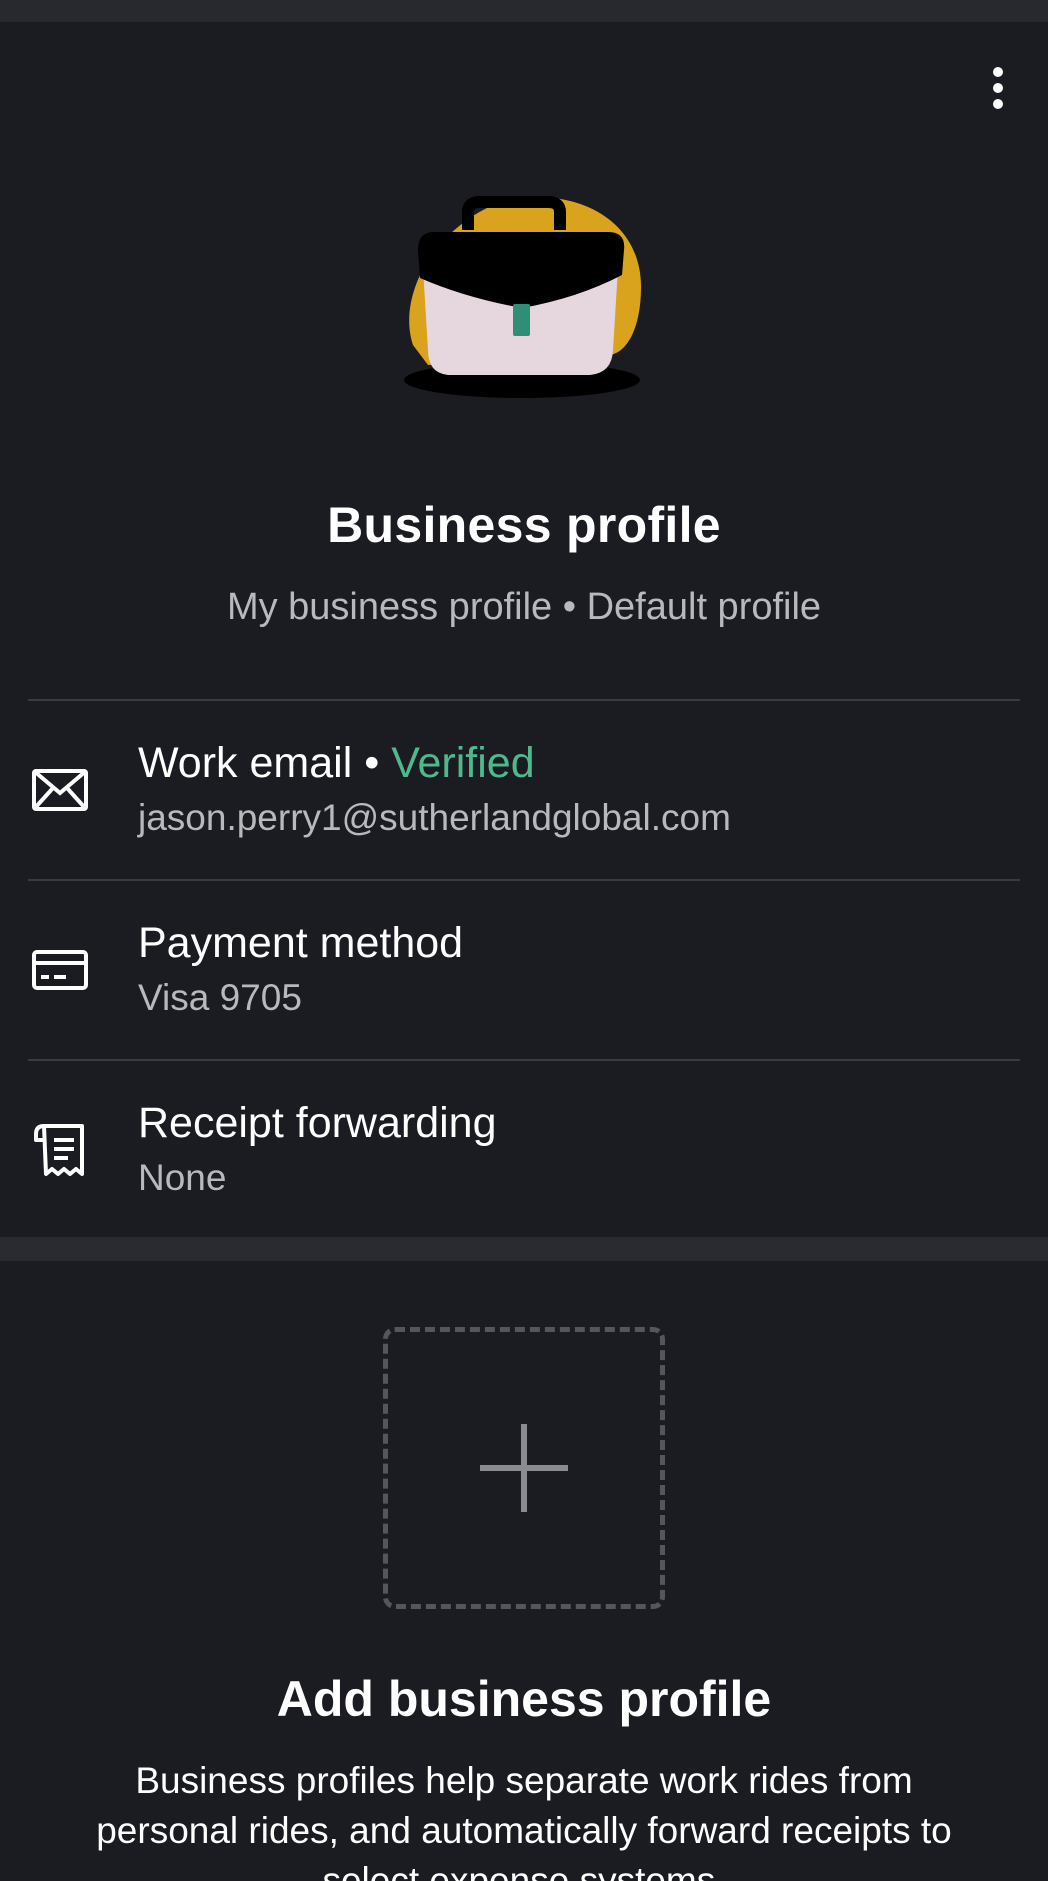 The height and width of the screenshot is (1881, 1048). I want to click on envelope-icon, so click(60, 790).